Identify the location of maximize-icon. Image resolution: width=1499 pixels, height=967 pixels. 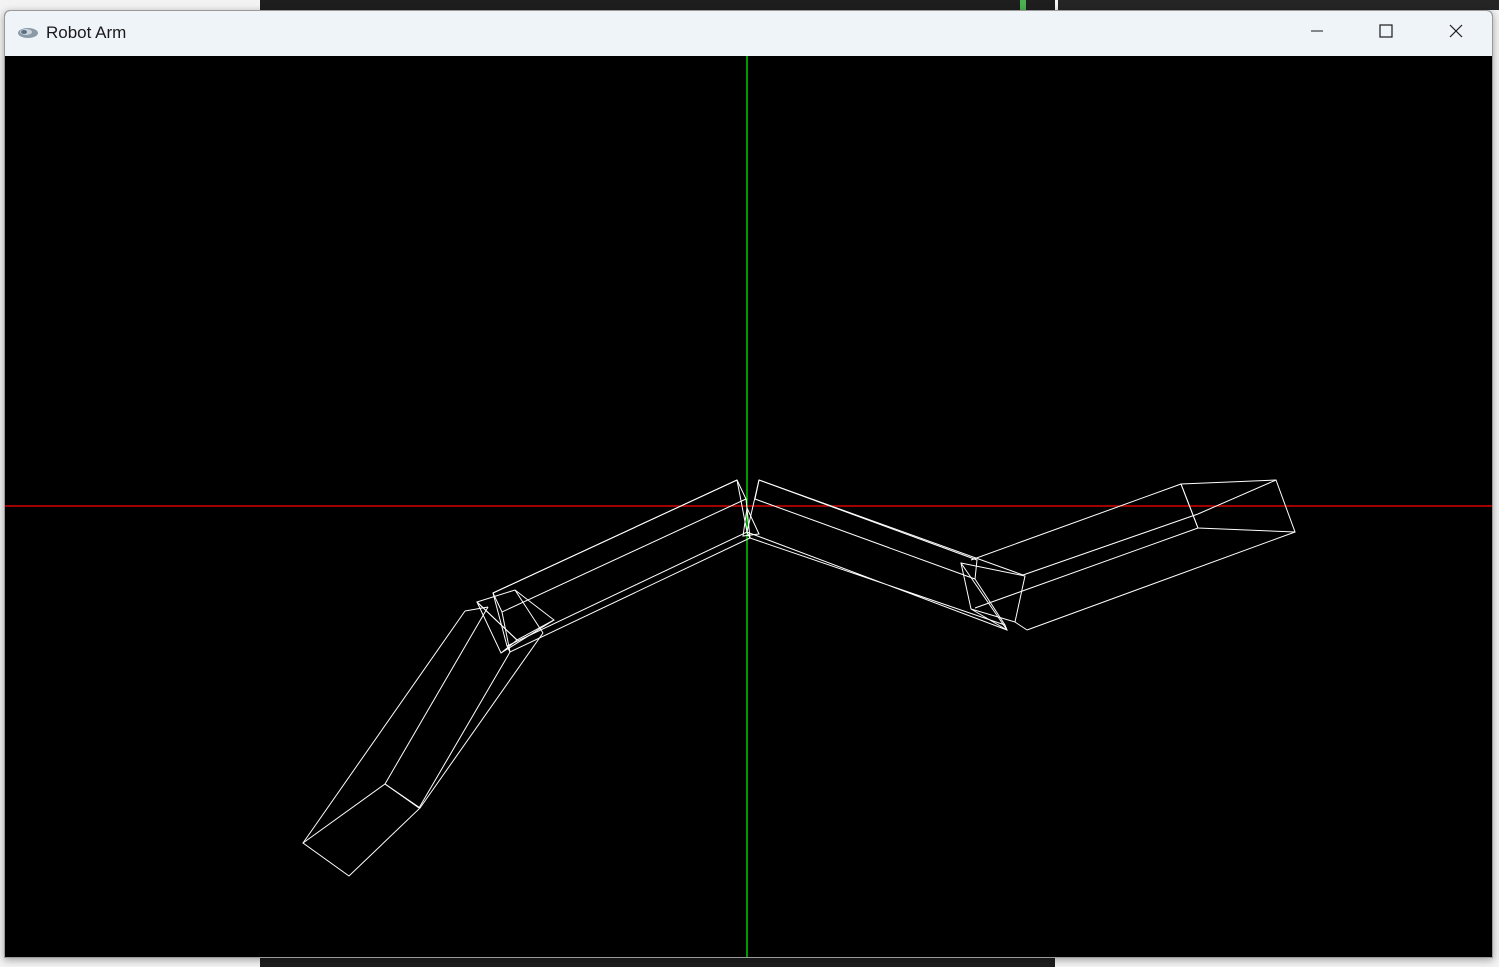
(1386, 33).